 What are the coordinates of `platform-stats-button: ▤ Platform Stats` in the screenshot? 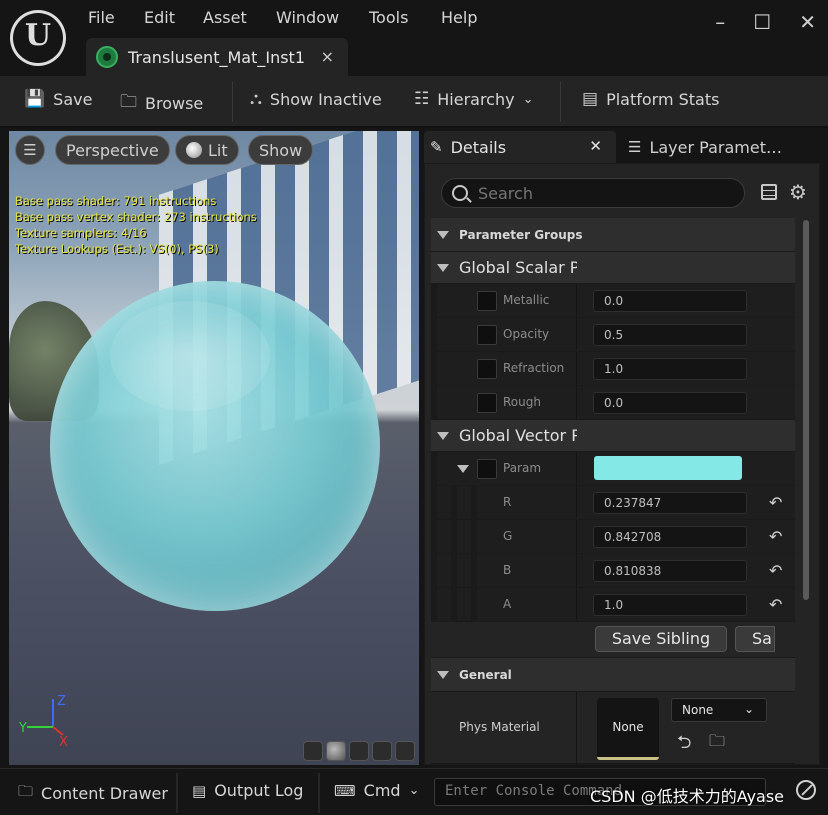 It's located at (650, 99).